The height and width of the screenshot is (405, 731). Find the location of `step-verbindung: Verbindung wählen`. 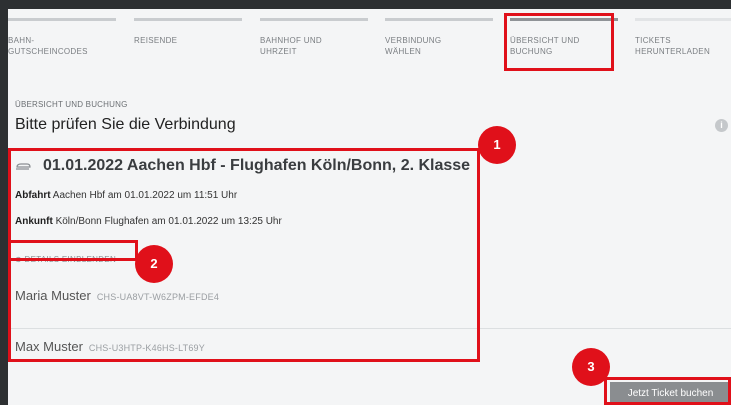

step-verbindung: Verbindung wählen is located at coordinates (439, 33).